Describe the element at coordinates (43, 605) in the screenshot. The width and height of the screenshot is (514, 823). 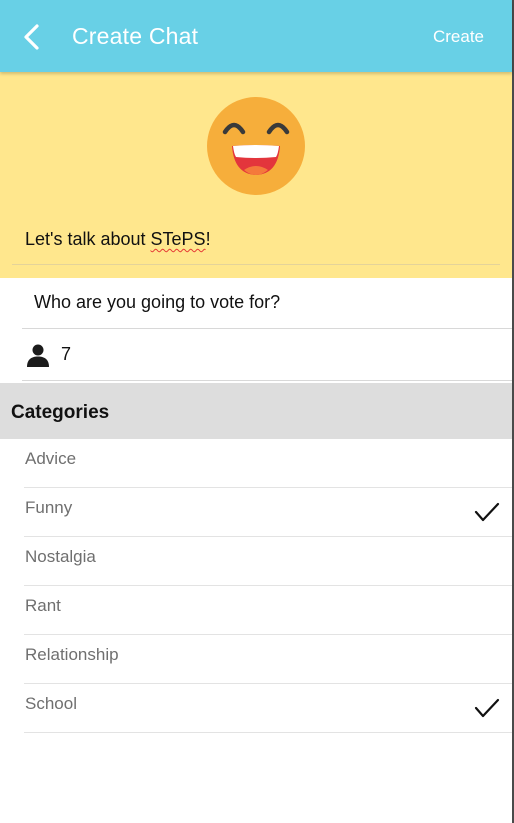
I see `category-label: Rant` at that location.